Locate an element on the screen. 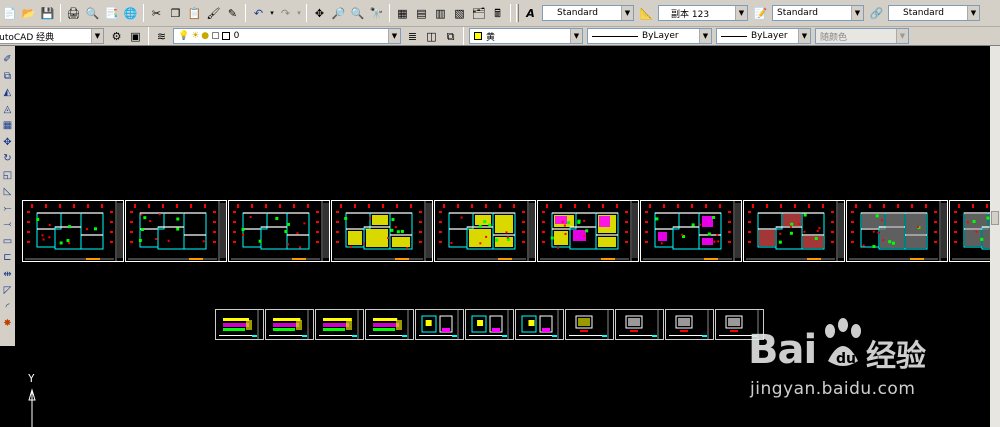  offset-icon: ◬ is located at coordinates (7, 109).